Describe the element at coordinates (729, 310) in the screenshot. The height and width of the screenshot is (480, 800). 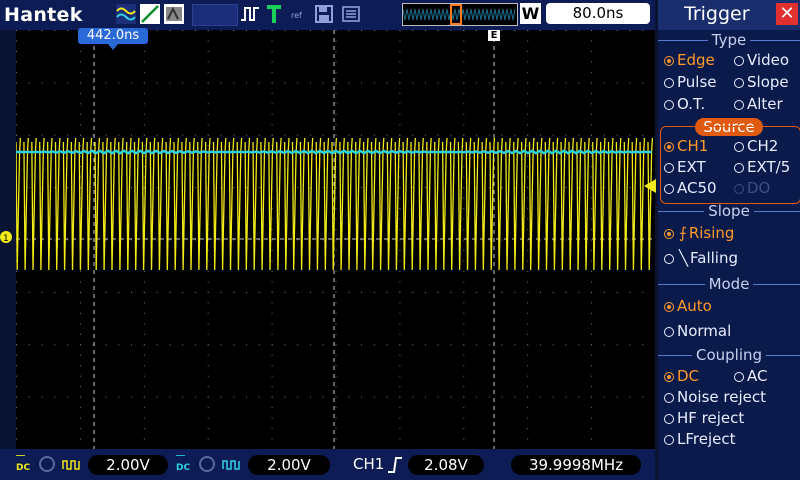
I see `mode-group: Mode Auto Normal` at that location.